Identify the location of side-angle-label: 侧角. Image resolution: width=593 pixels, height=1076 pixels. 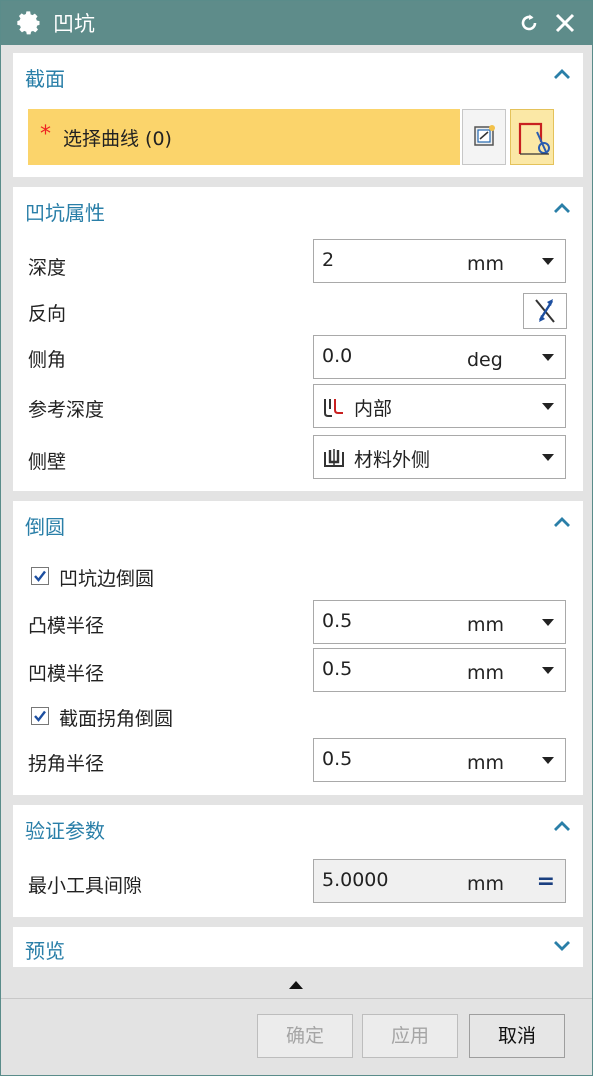
(47, 360).